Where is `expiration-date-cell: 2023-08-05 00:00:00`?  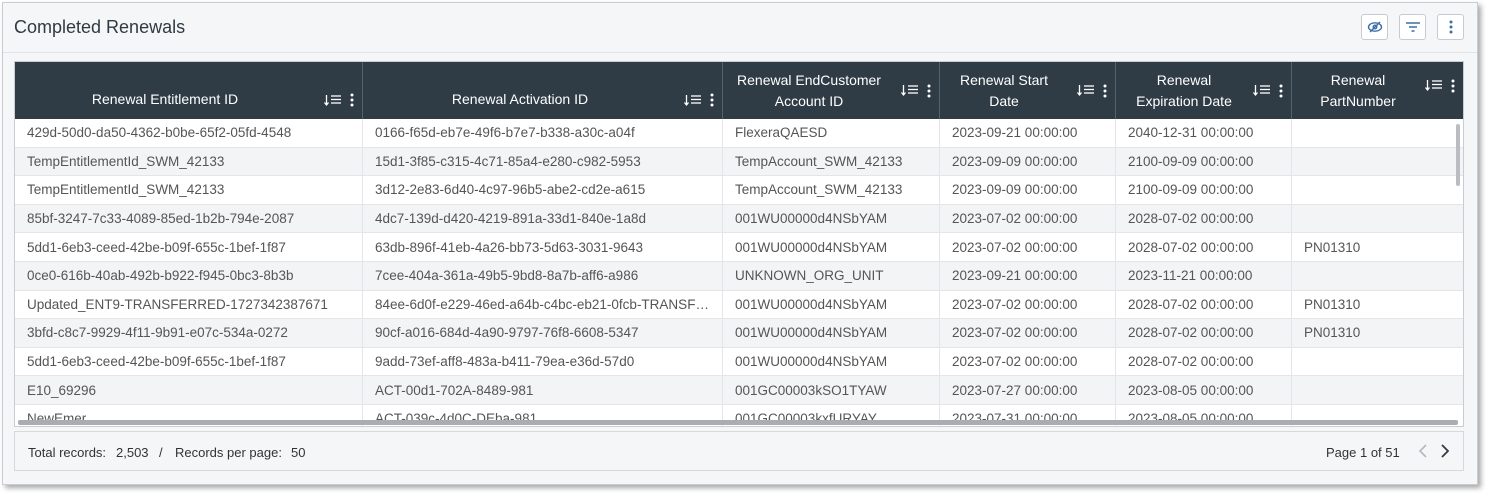 expiration-date-cell: 2023-08-05 00:00:00 is located at coordinates (1204, 390).